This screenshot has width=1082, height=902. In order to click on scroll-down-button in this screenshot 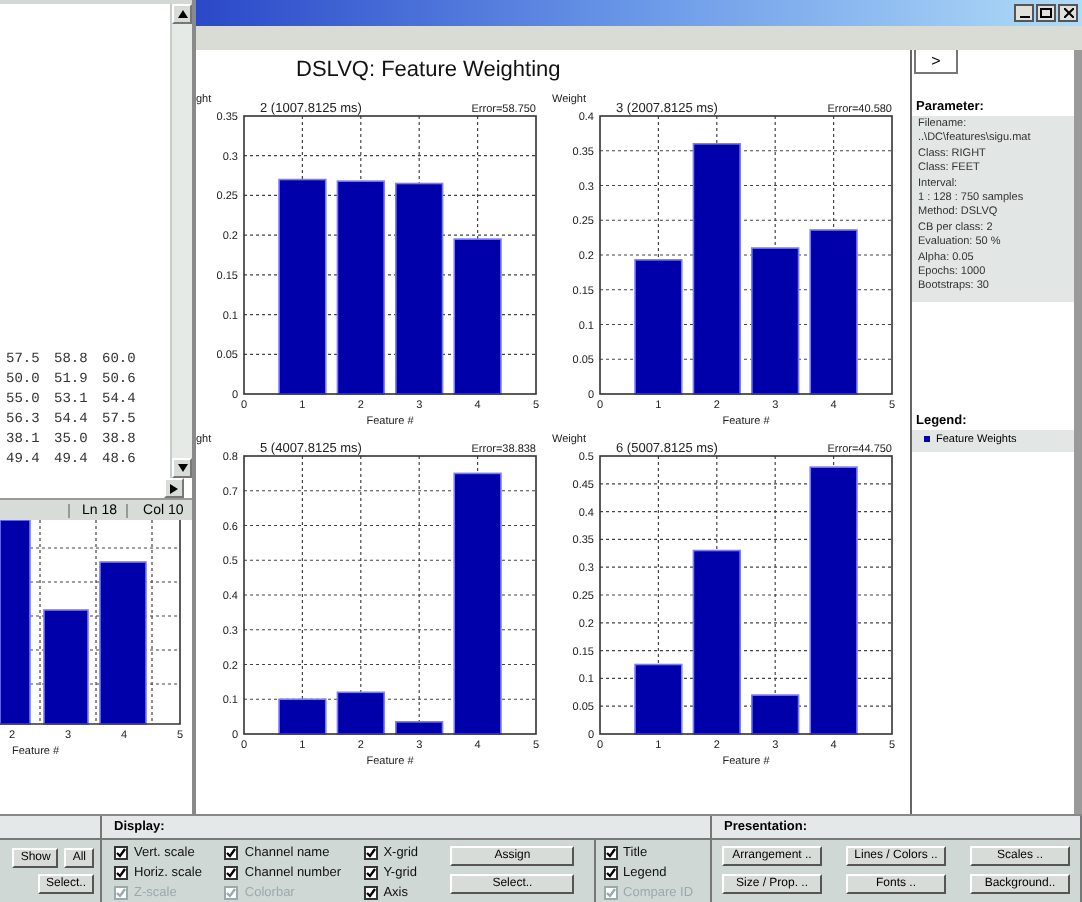, I will do `click(182, 468)`.